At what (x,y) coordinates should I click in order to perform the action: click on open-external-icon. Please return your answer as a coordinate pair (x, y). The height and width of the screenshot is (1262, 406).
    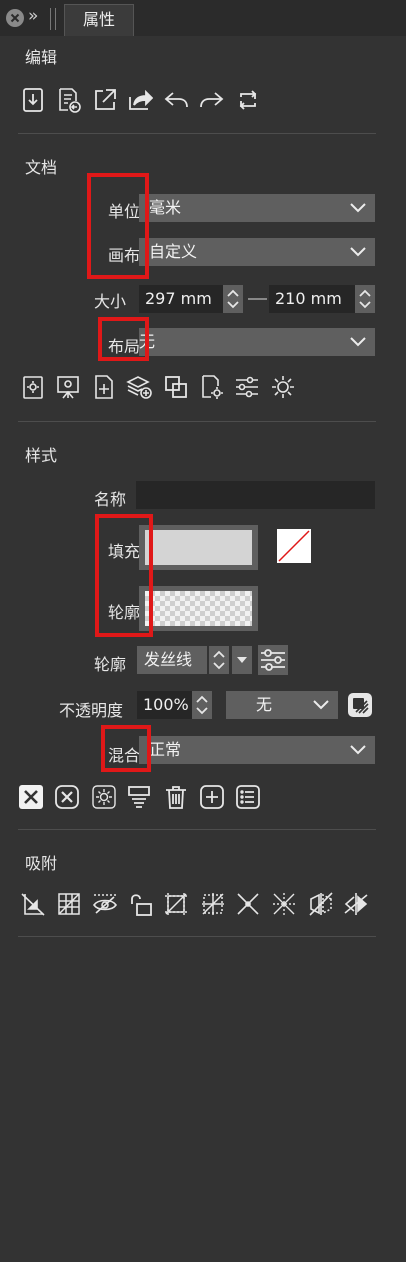
    Looking at the image, I should click on (105, 100).